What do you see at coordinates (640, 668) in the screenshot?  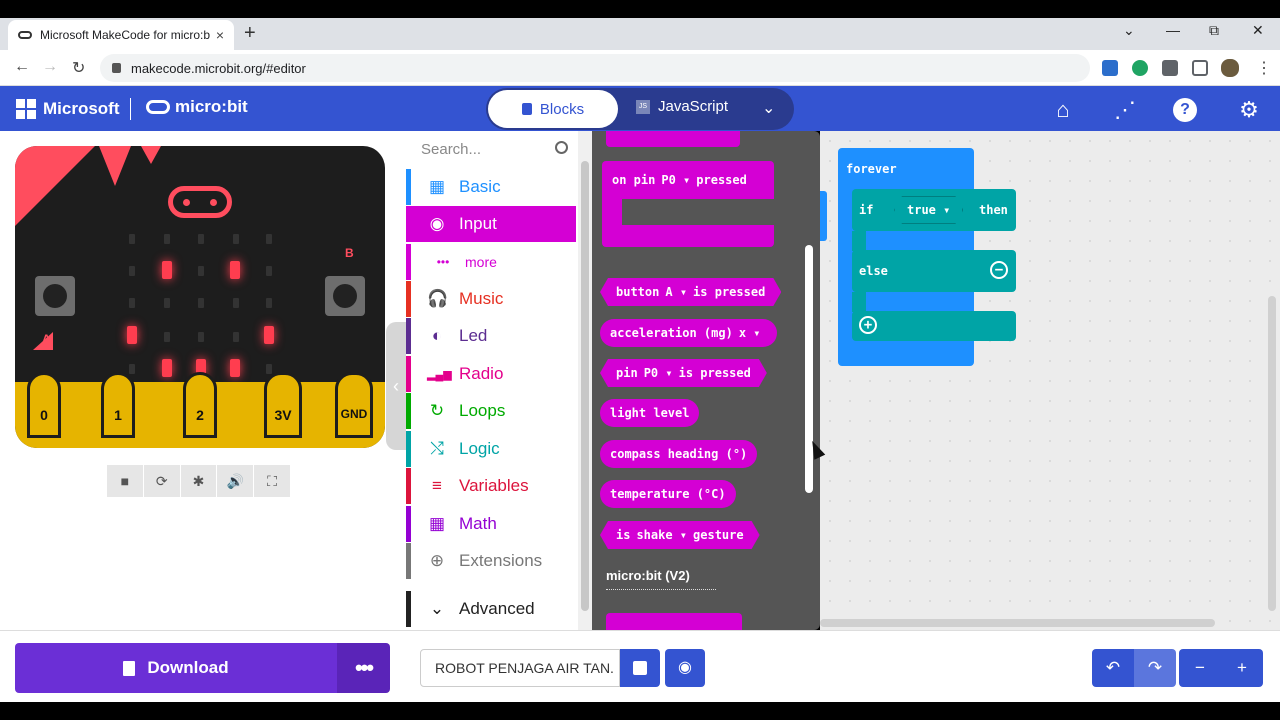 I see `save-button` at bounding box center [640, 668].